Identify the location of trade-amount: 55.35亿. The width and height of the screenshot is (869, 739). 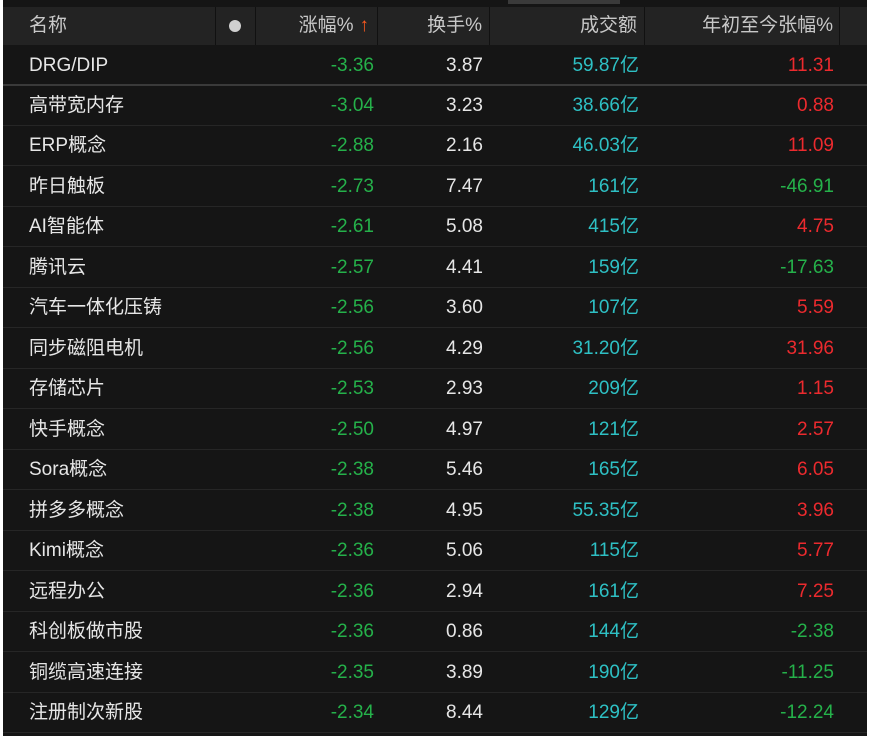
(605, 510).